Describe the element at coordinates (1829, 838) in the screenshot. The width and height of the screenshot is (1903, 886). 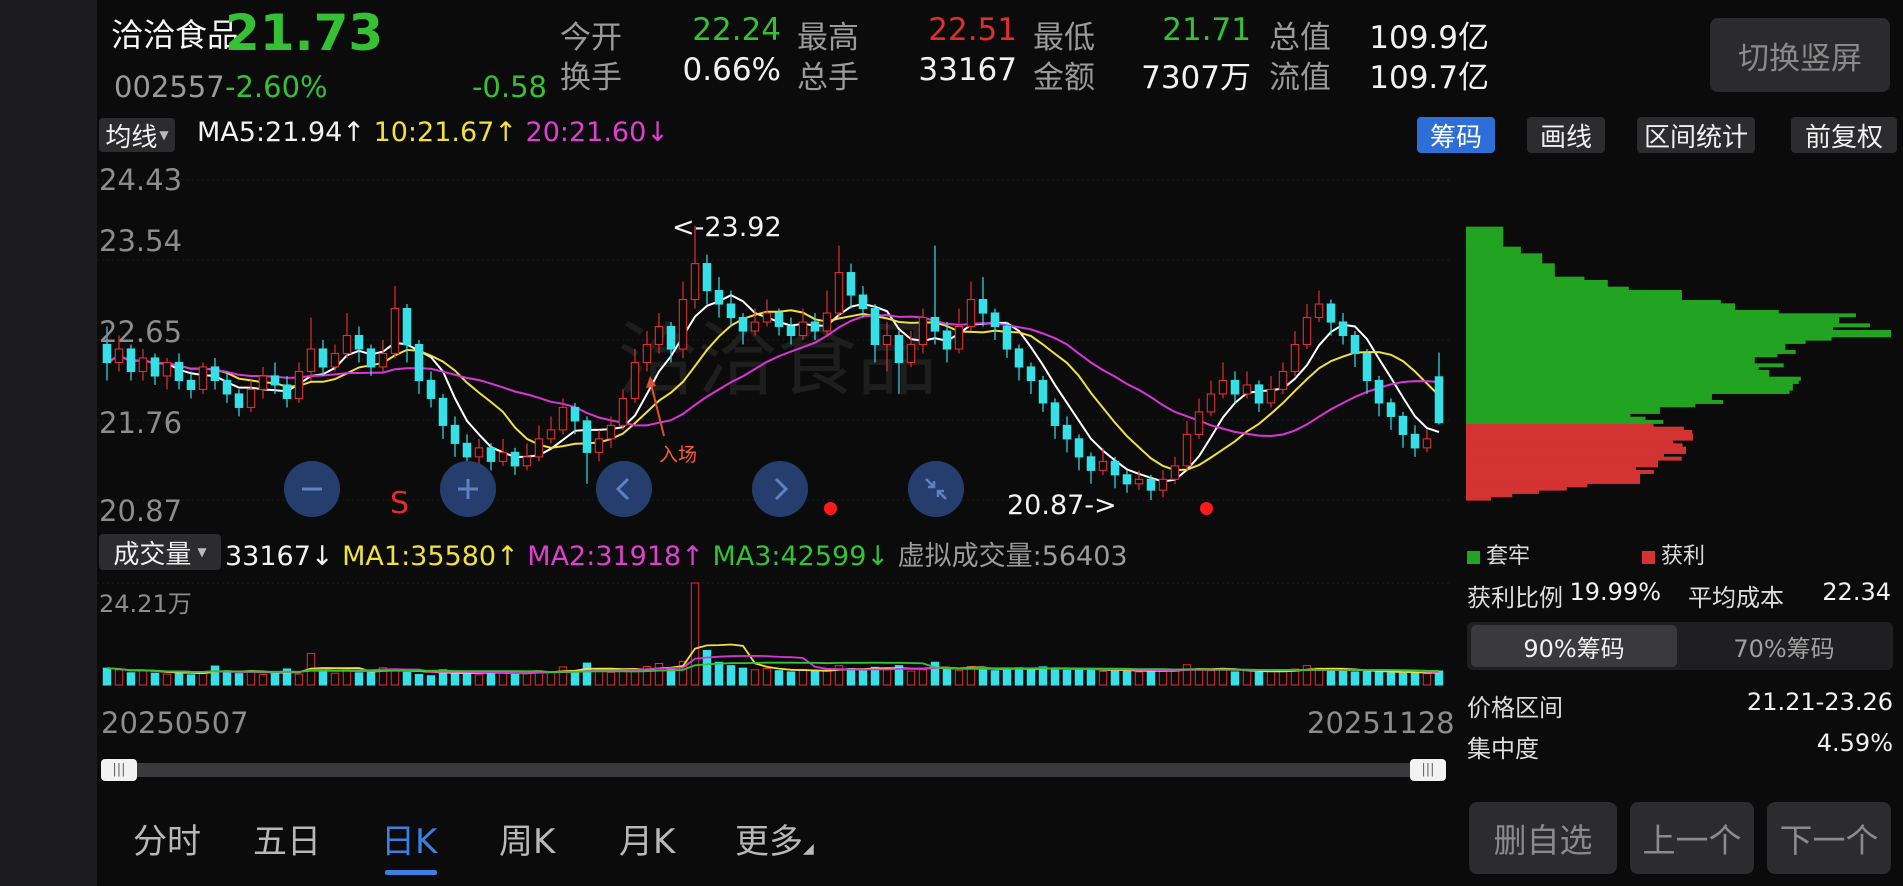
I see `next-stock-button: 下一个` at that location.